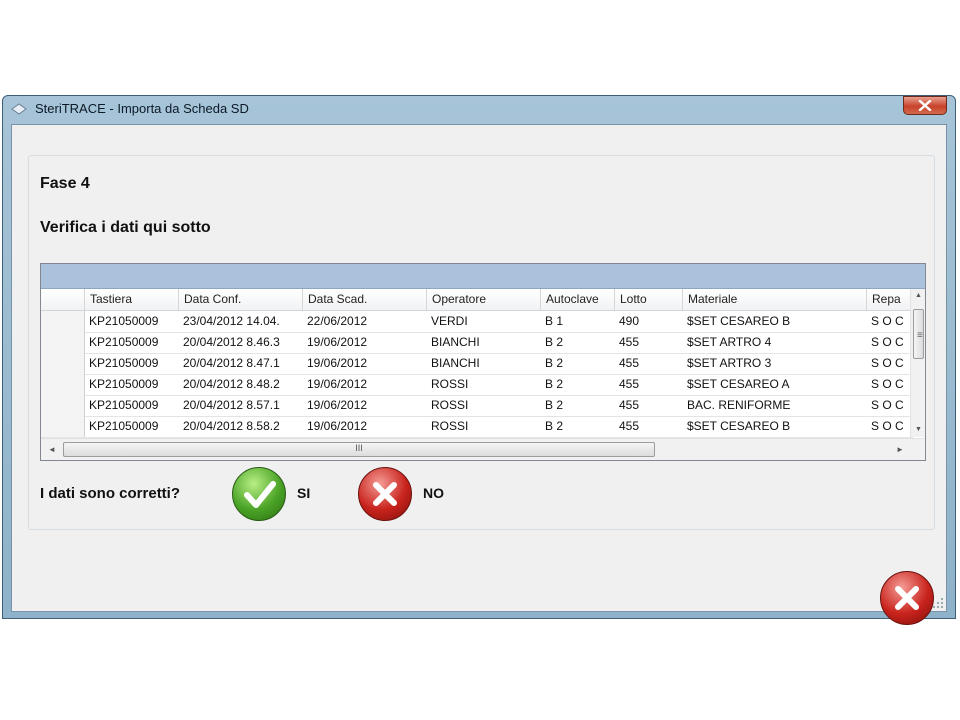 This screenshot has height=720, width=960. I want to click on confirm-no-button, so click(385, 494).